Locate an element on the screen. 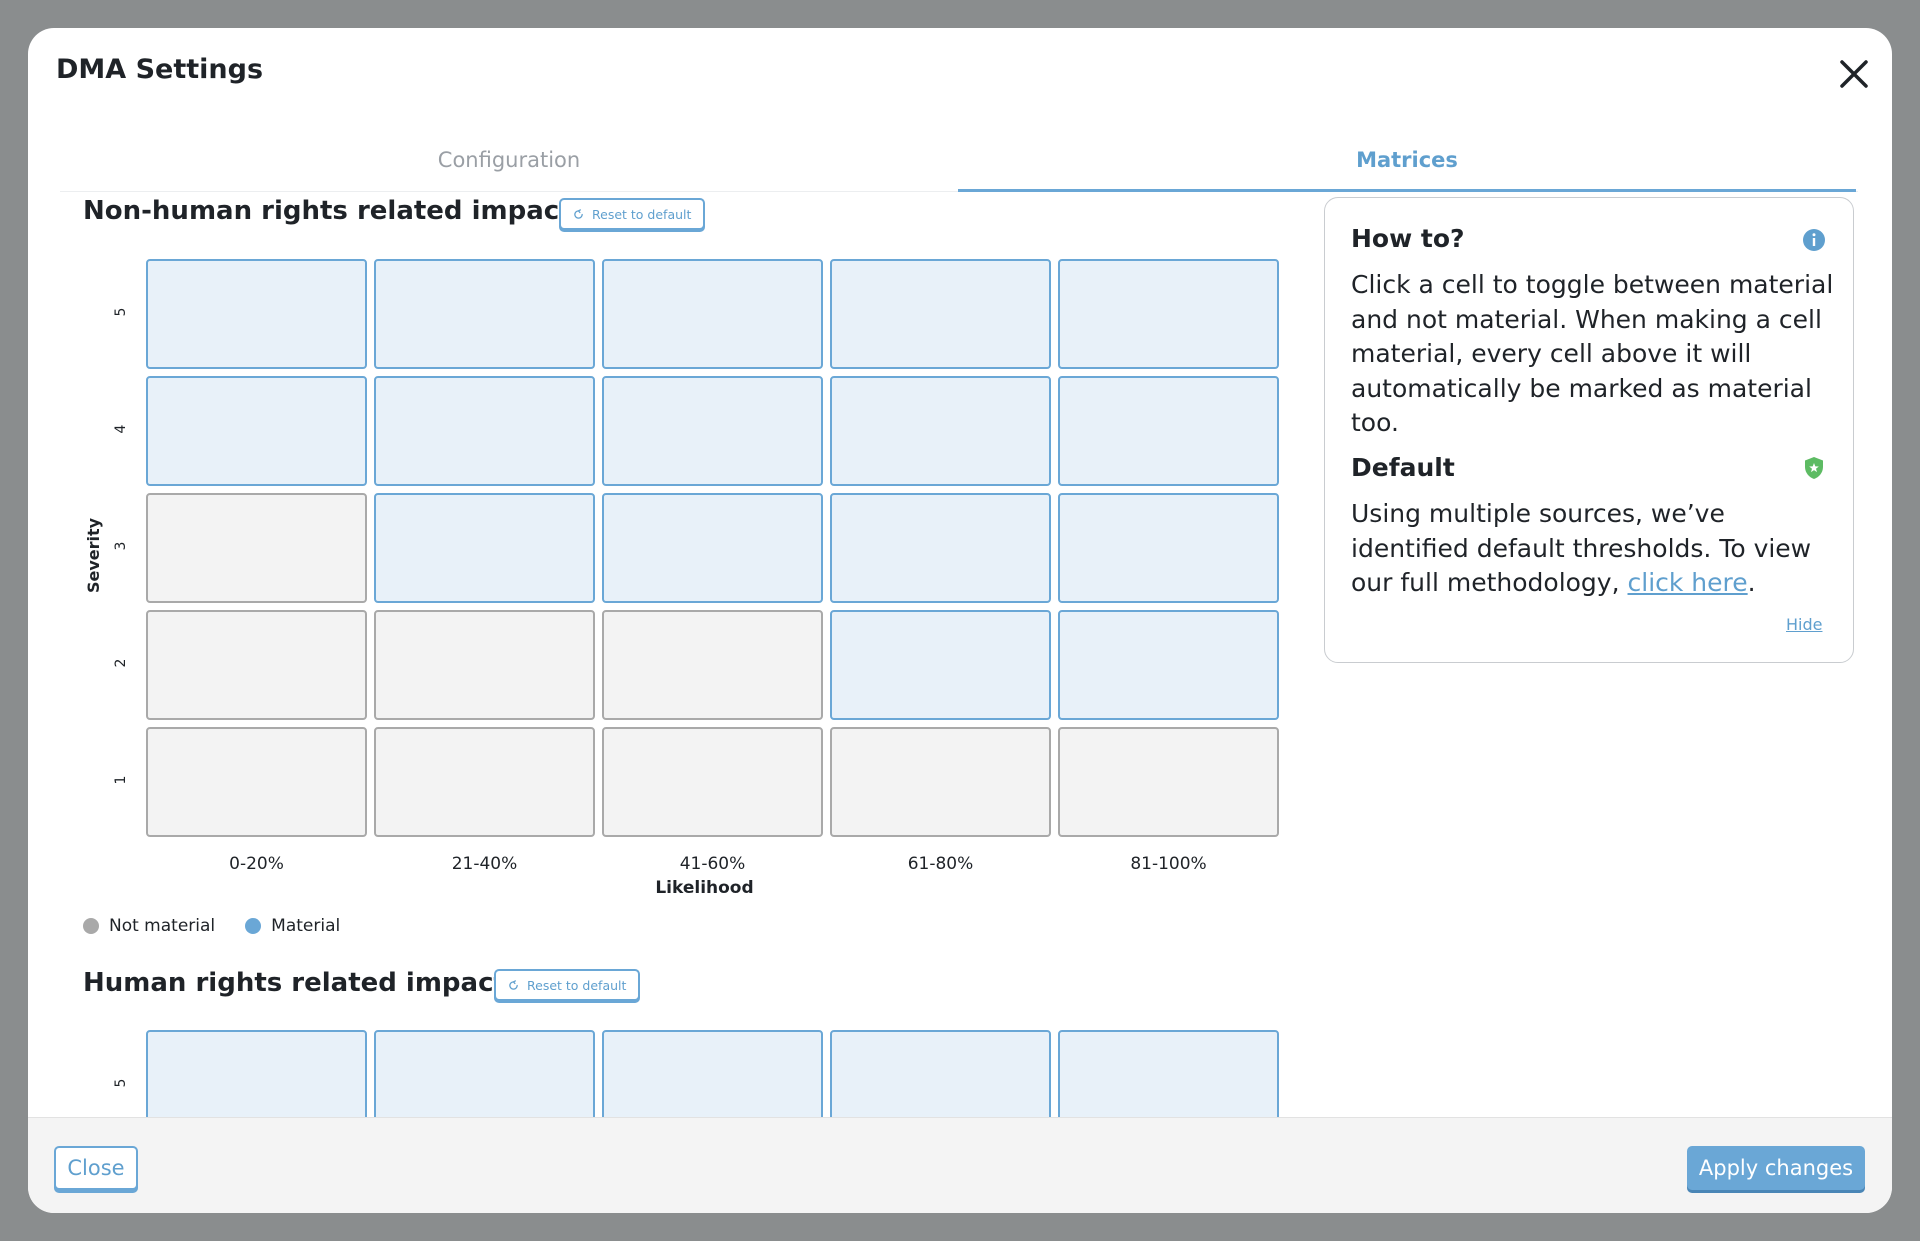 The height and width of the screenshot is (1241, 1920). hide-link: Hide is located at coordinates (1804, 624).